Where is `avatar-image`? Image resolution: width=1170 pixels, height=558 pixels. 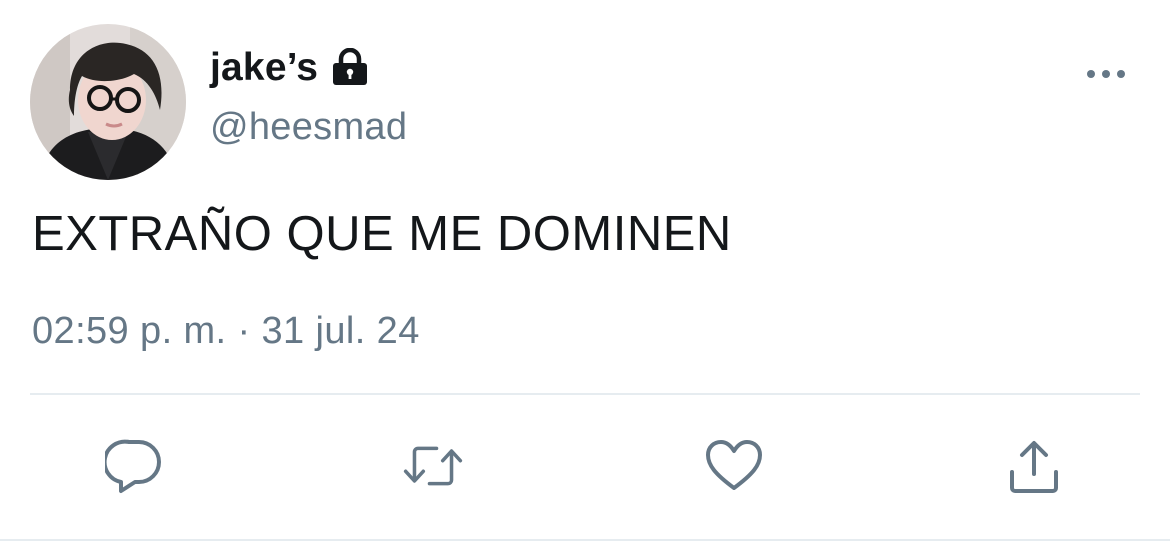
avatar-image is located at coordinates (108, 102).